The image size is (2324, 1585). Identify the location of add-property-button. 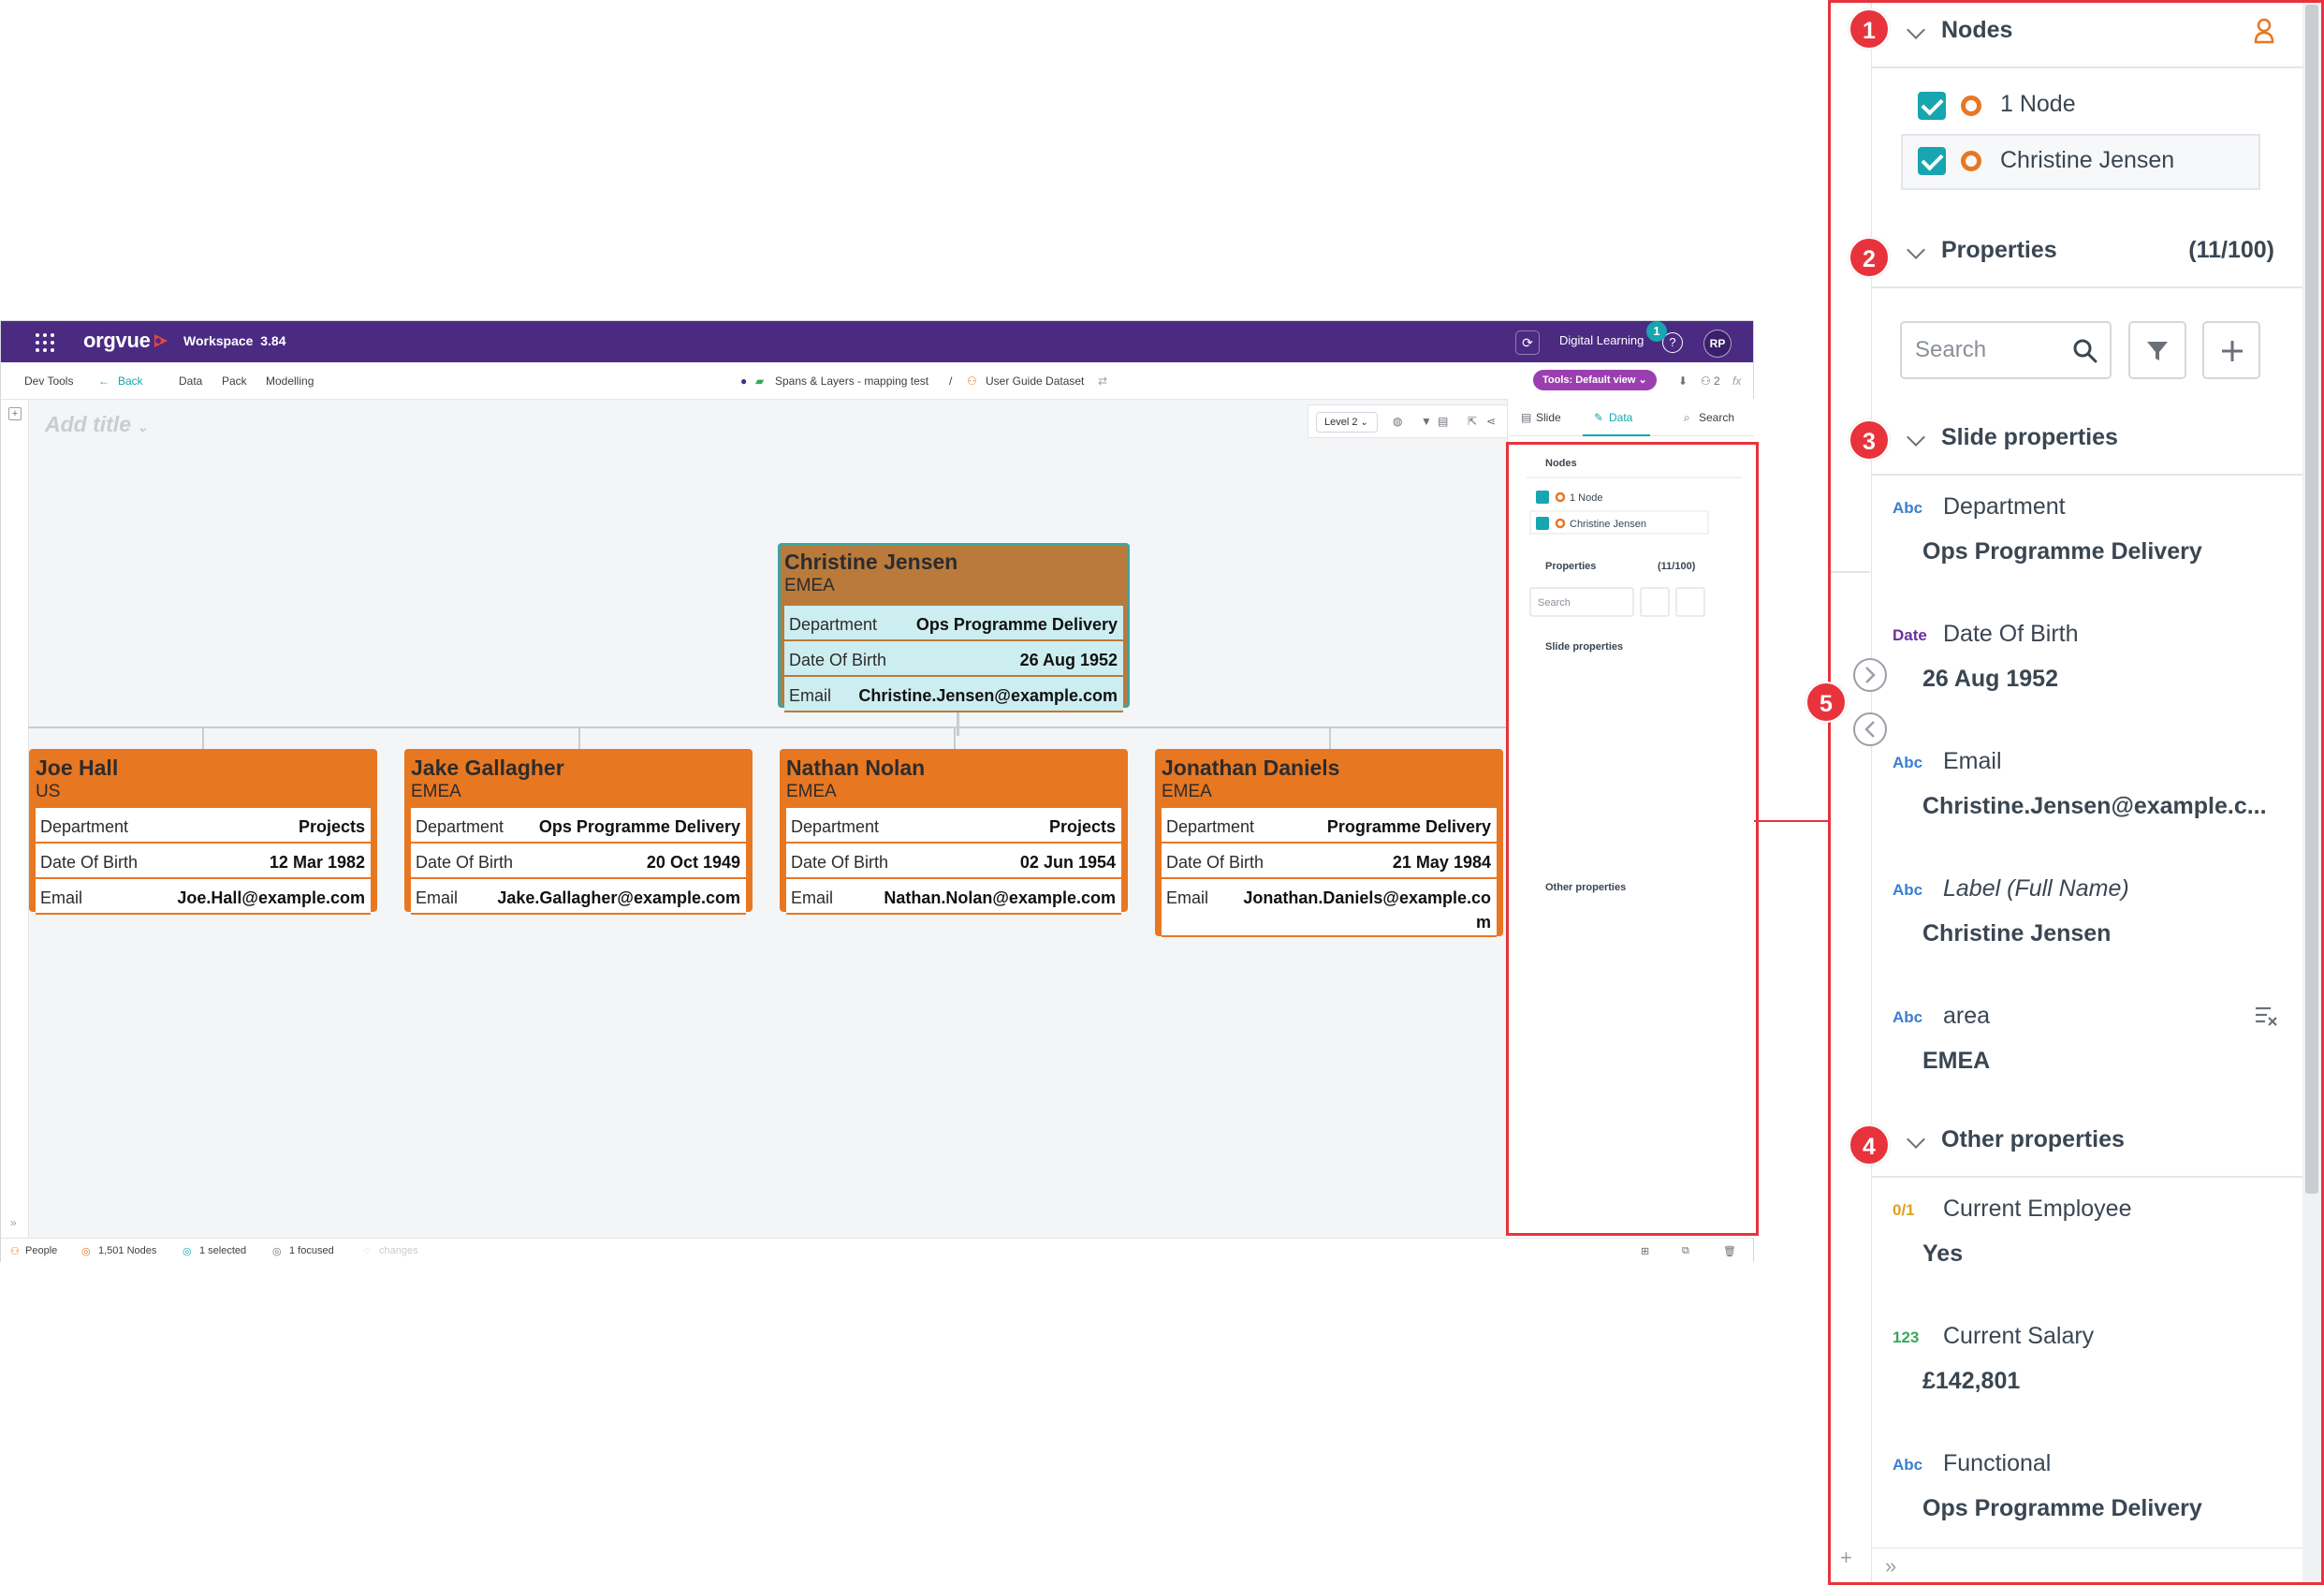
(2231, 350).